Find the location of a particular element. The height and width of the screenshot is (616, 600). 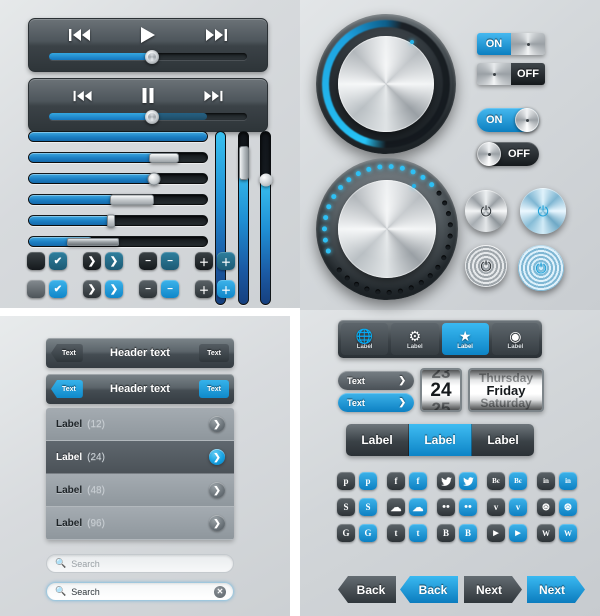

power-button-ringed-blue: ⏻ is located at coordinates (541, 268).